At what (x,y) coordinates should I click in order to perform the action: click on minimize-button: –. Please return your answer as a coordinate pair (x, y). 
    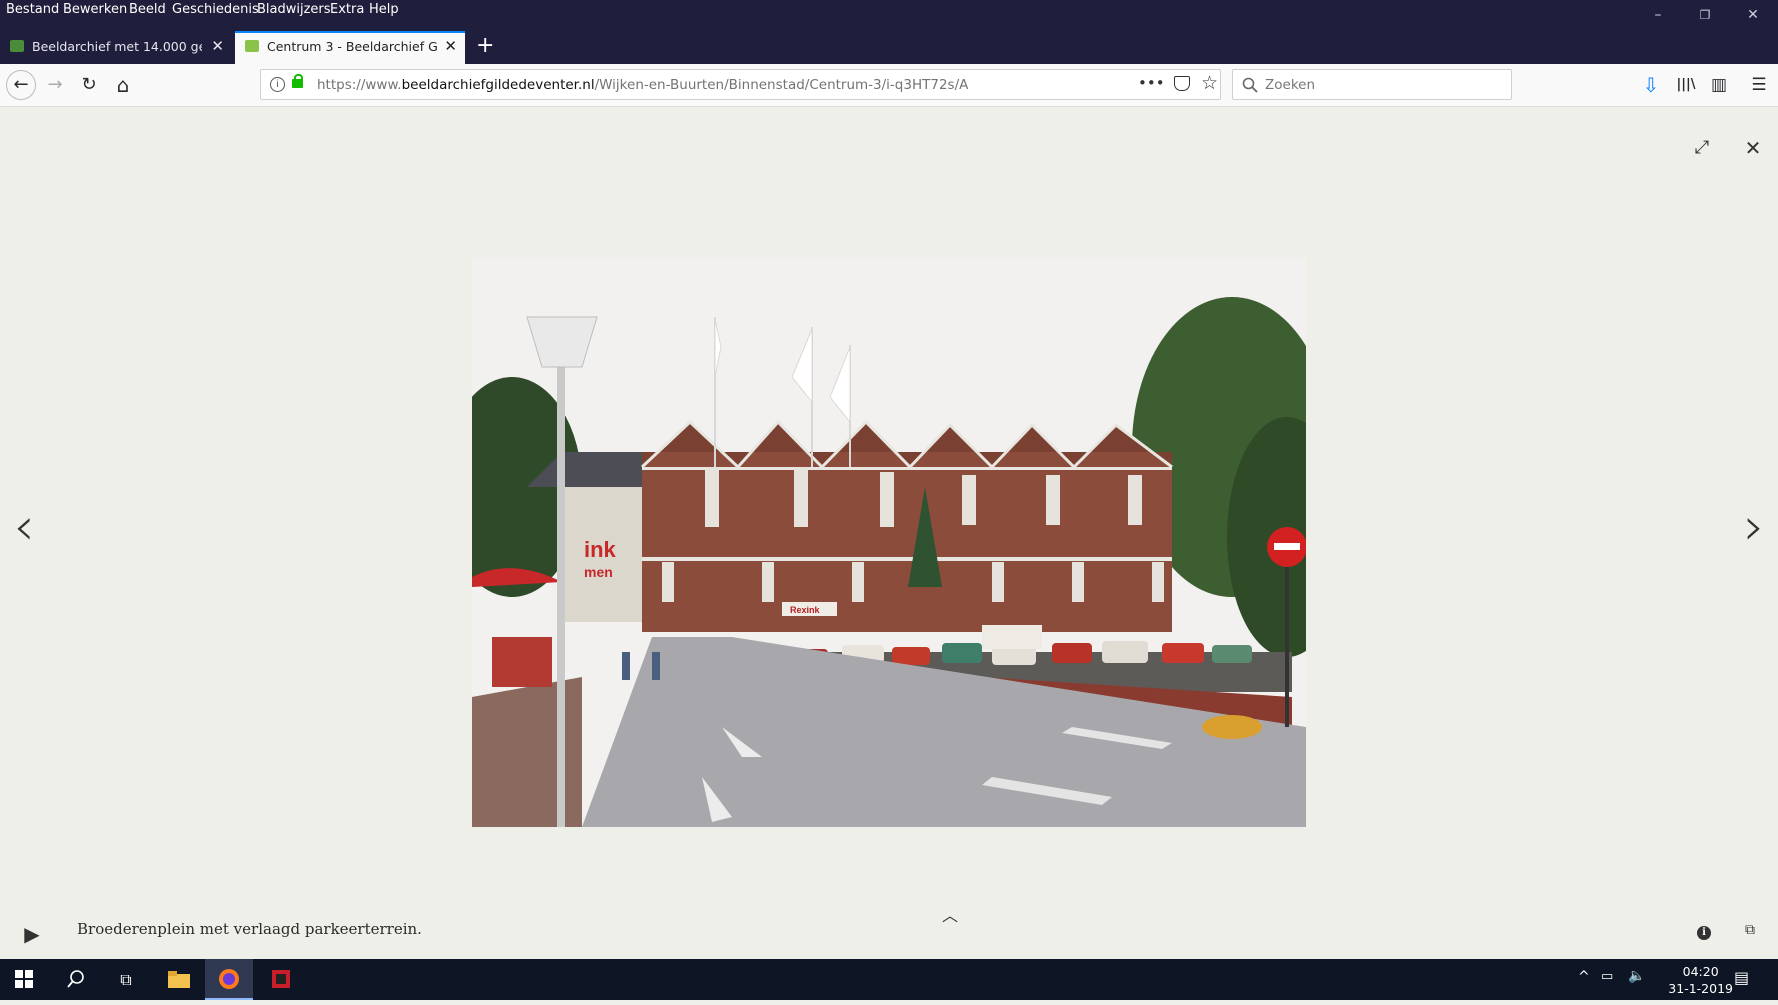
    Looking at the image, I should click on (1658, 15).